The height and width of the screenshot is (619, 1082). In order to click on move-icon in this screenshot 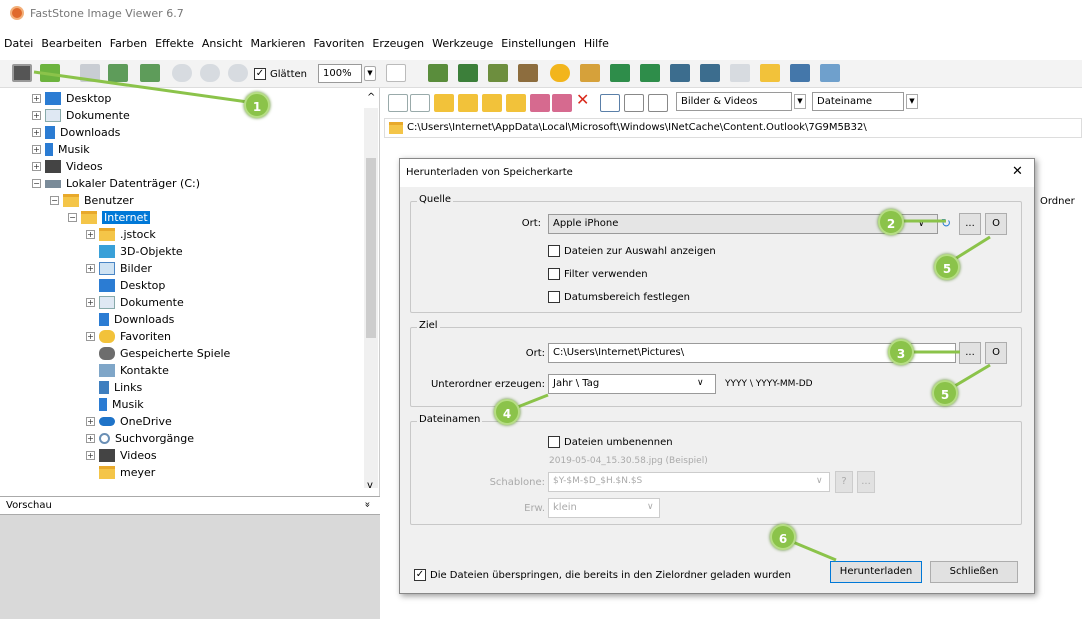, I will do `click(562, 103)`.